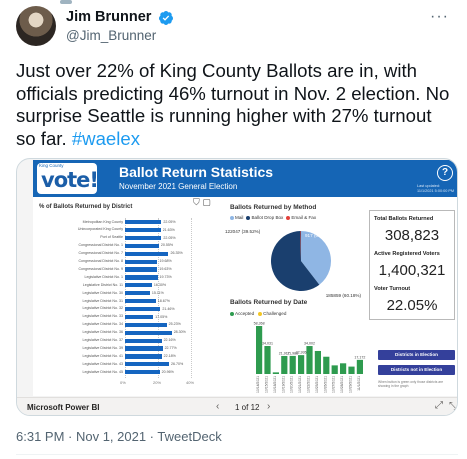 Image resolution: width=467 pixels, height=459 pixels. Describe the element at coordinates (63, 407) in the screenshot. I see `power-bi-label: Microsoft Power BI` at that location.